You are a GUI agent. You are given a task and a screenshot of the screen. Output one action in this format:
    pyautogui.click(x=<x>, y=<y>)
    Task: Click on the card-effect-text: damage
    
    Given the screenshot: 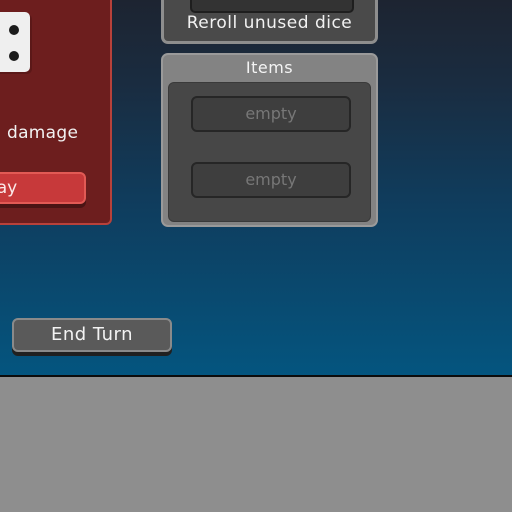 What is the action you would take?
    pyautogui.click(x=43, y=133)
    